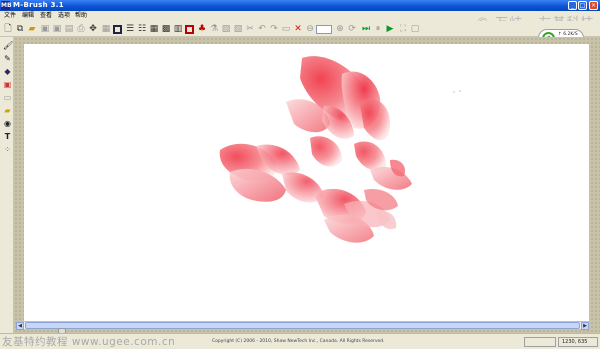  Describe the element at coordinates (7, 110) in the screenshot. I see `eraser-icon: ▰` at that location.